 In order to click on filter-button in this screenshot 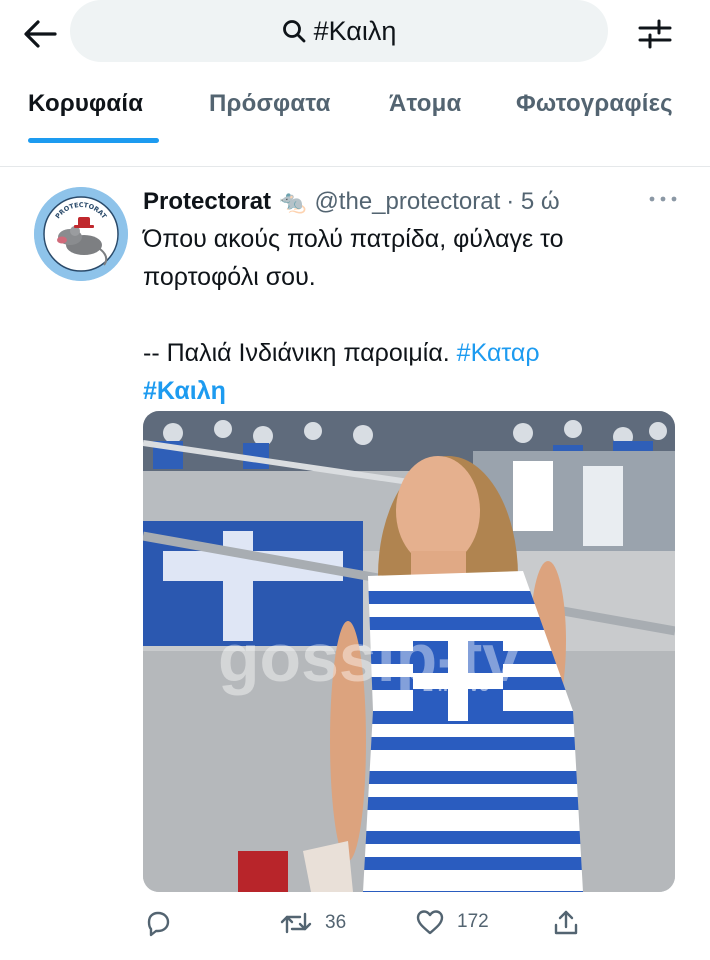, I will do `click(655, 34)`.